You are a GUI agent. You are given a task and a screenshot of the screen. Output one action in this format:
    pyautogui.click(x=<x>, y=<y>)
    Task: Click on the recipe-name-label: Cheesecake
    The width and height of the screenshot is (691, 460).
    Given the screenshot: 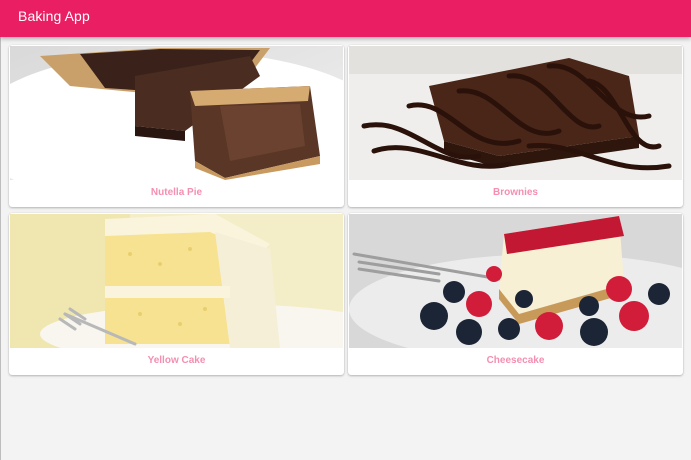 What is the action you would take?
    pyautogui.click(x=515, y=360)
    